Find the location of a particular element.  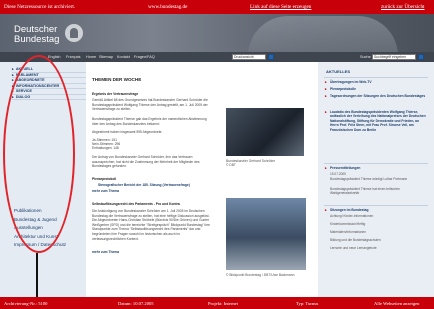

kids-item-1: Achtung! Kinder-Informationen is located at coordinates (379, 216).